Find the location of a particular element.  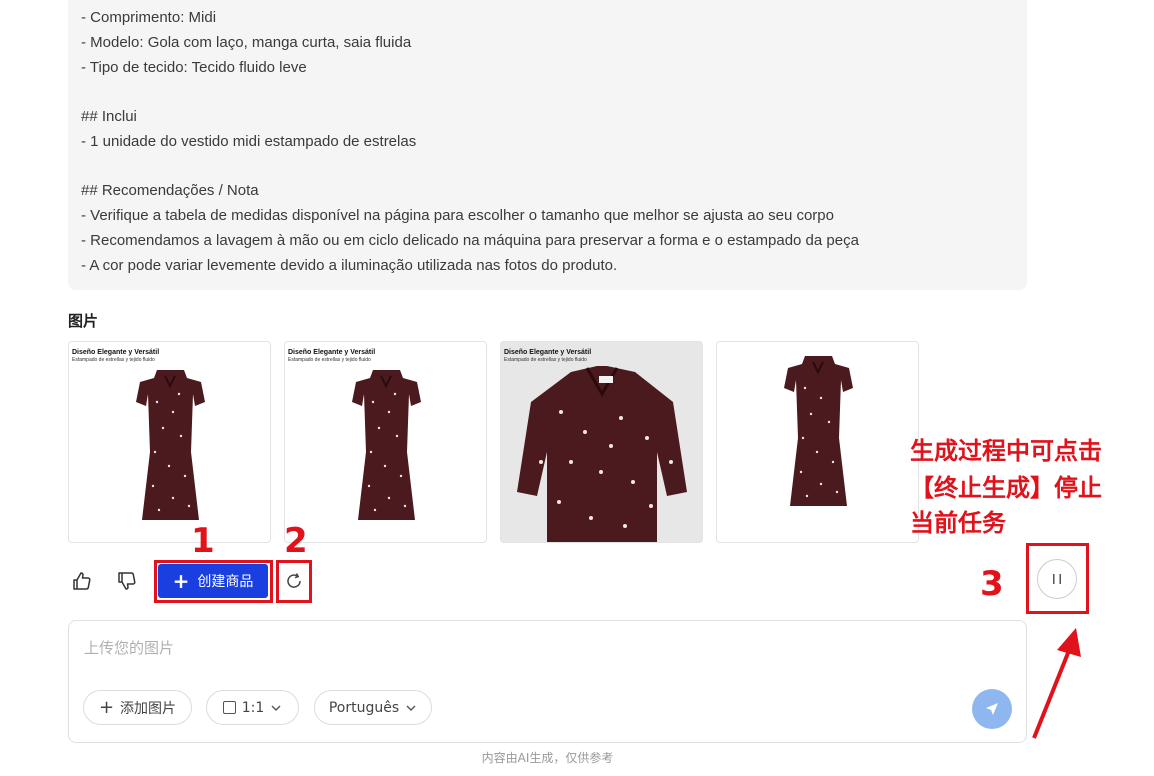

annotation-box-create is located at coordinates (213, 581).